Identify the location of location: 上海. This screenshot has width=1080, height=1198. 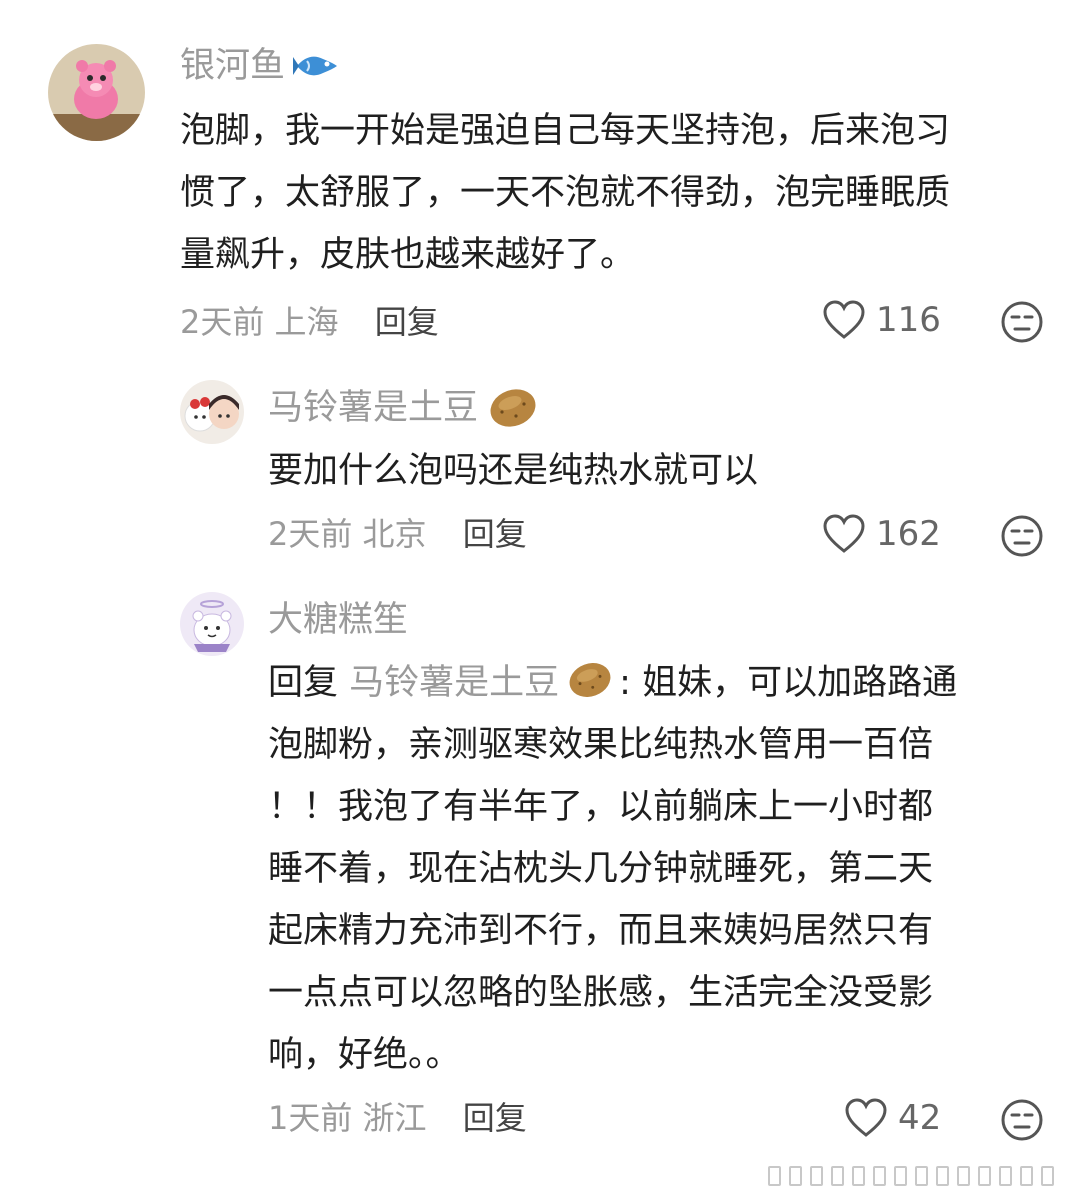
(306, 322).